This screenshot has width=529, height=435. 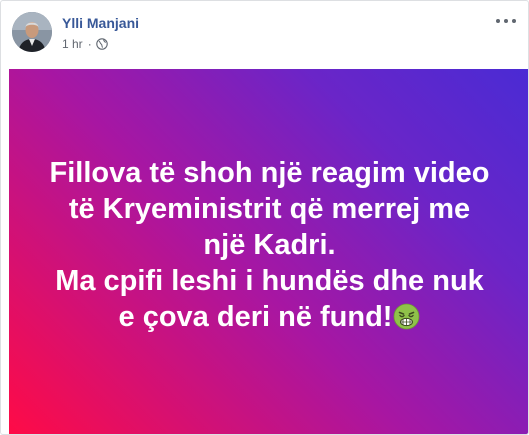 I want to click on avatar-image, so click(x=32, y=32).